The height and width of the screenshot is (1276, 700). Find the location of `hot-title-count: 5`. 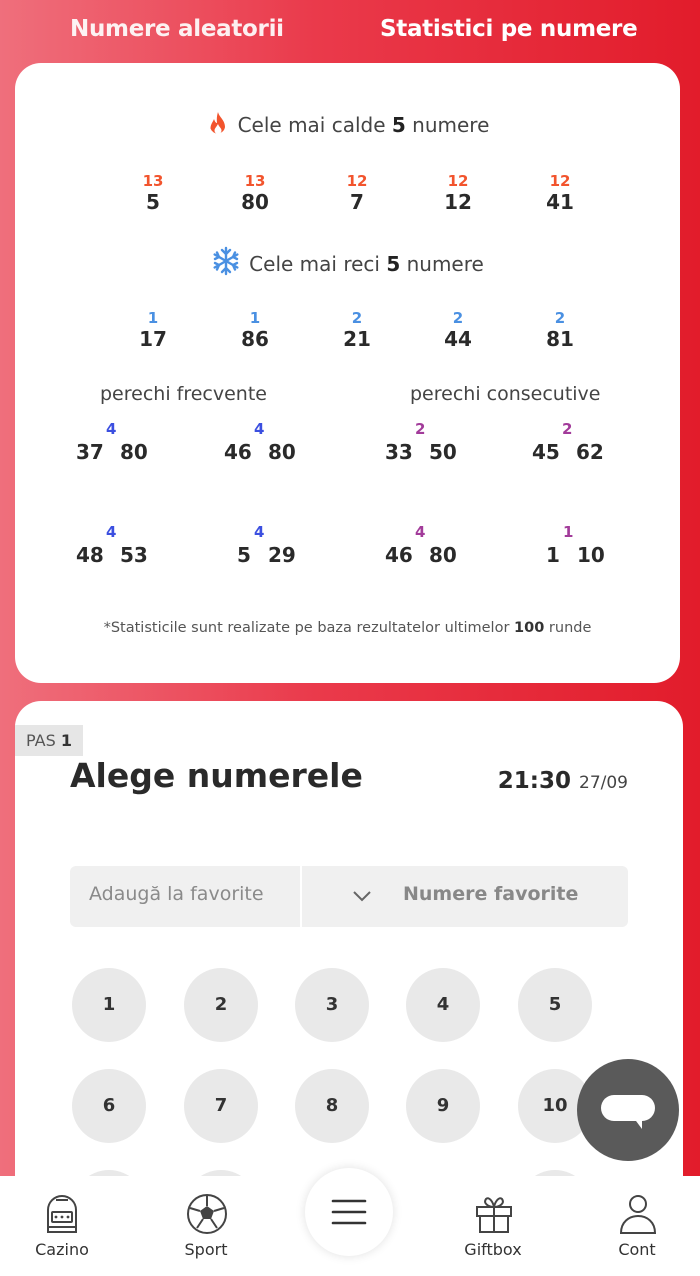

hot-title-count: 5 is located at coordinates (398, 125).